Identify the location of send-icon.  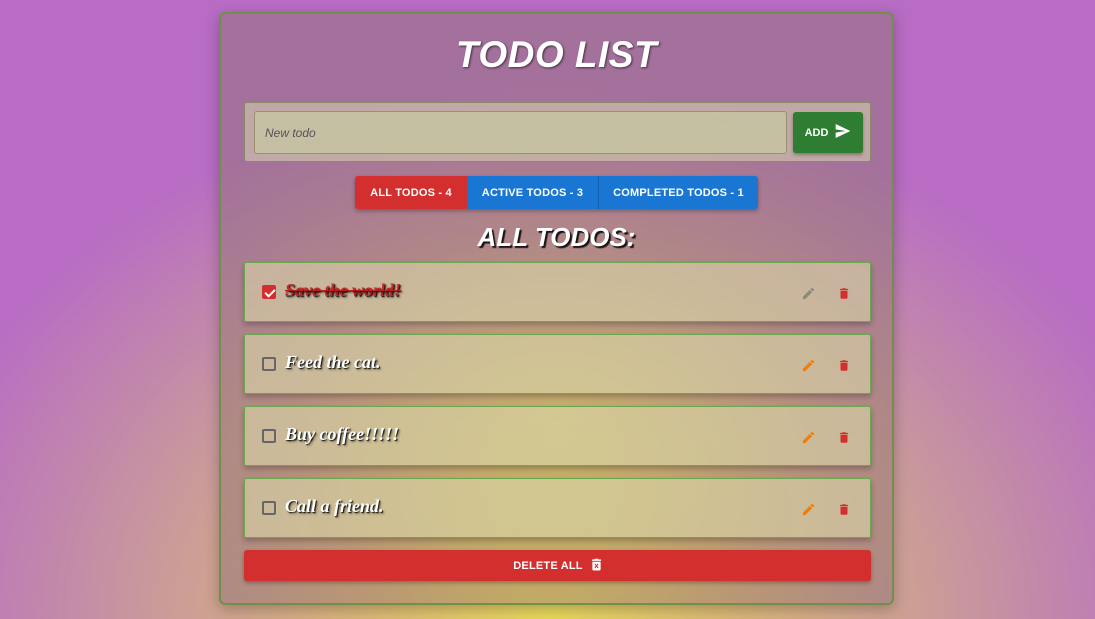
(843, 132).